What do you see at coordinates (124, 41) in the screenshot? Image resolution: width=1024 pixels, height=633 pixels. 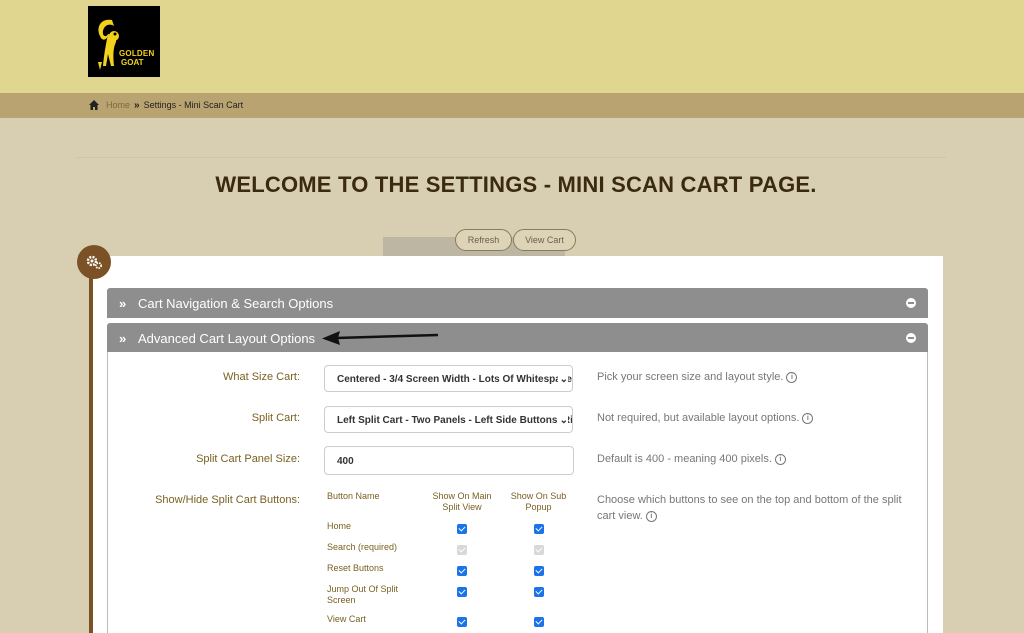 I see `brand-logo: GOLDEN GOAT` at bounding box center [124, 41].